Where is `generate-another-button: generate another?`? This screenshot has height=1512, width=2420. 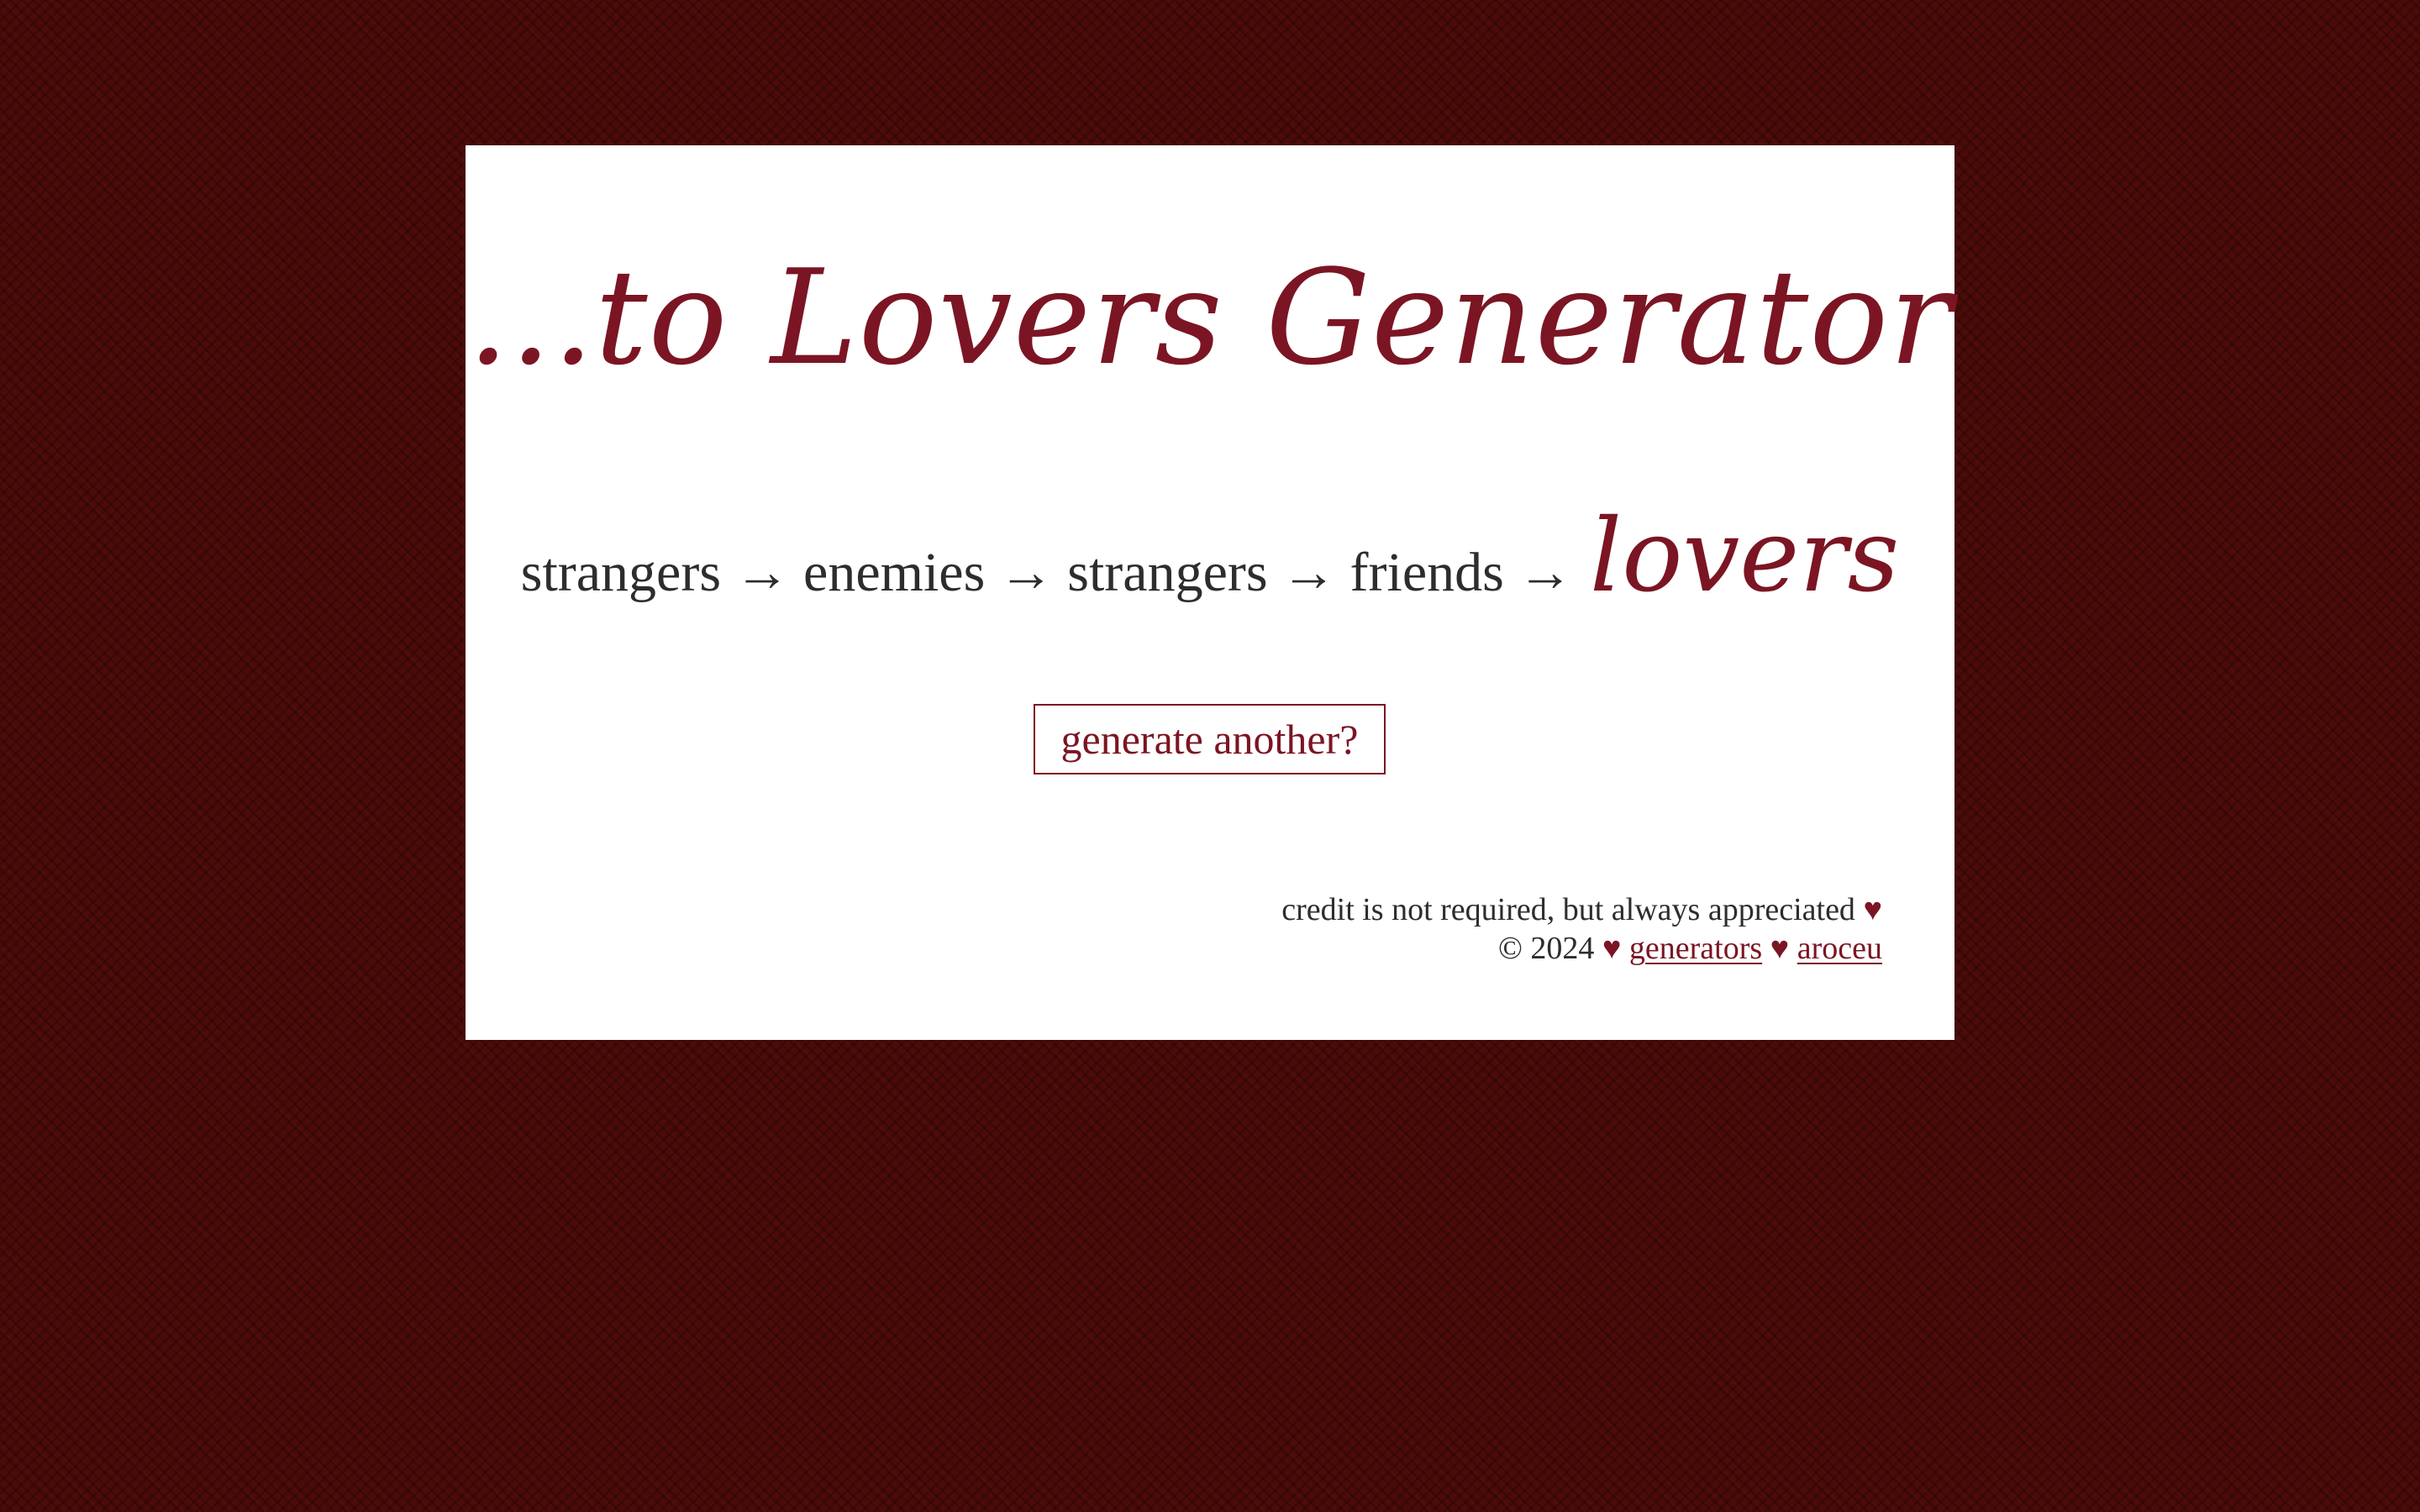
generate-another-button: generate another? is located at coordinates (1210, 739).